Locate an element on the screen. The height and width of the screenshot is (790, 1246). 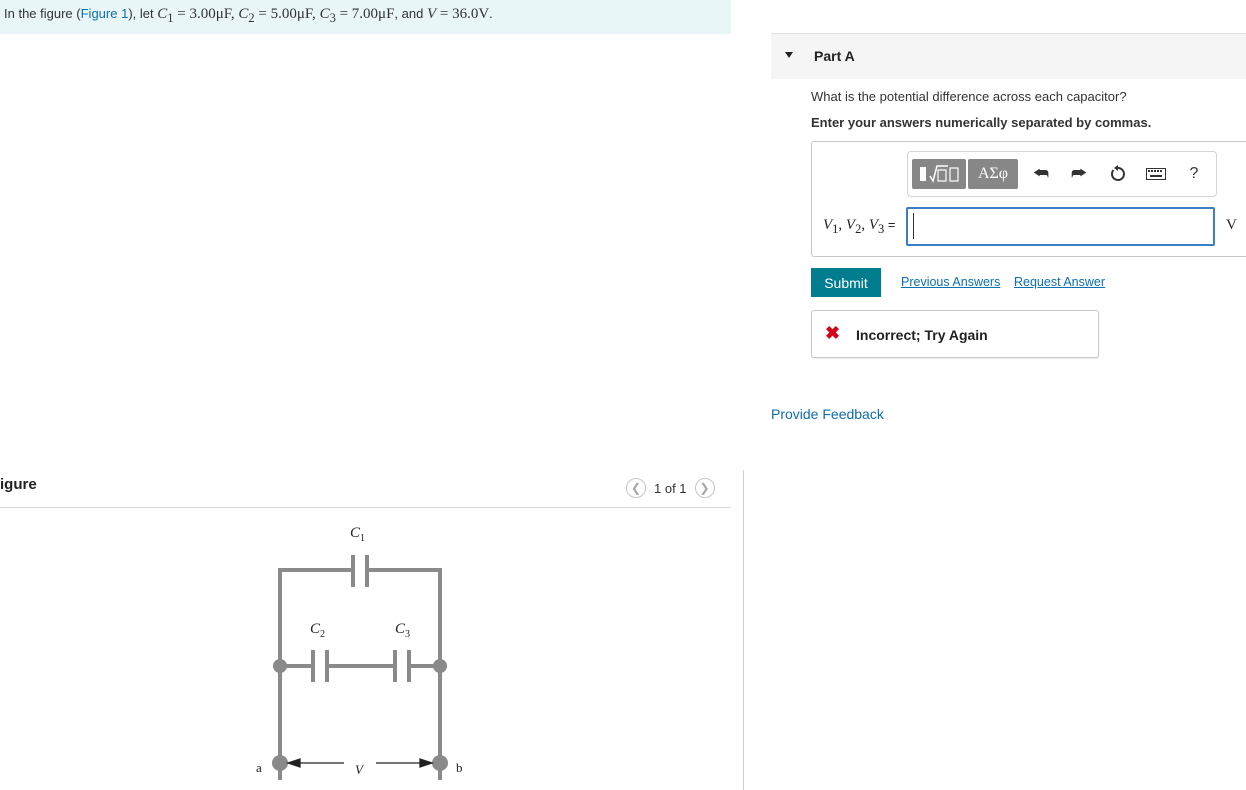
chevron-left-icon: ❮ is located at coordinates (636, 488).